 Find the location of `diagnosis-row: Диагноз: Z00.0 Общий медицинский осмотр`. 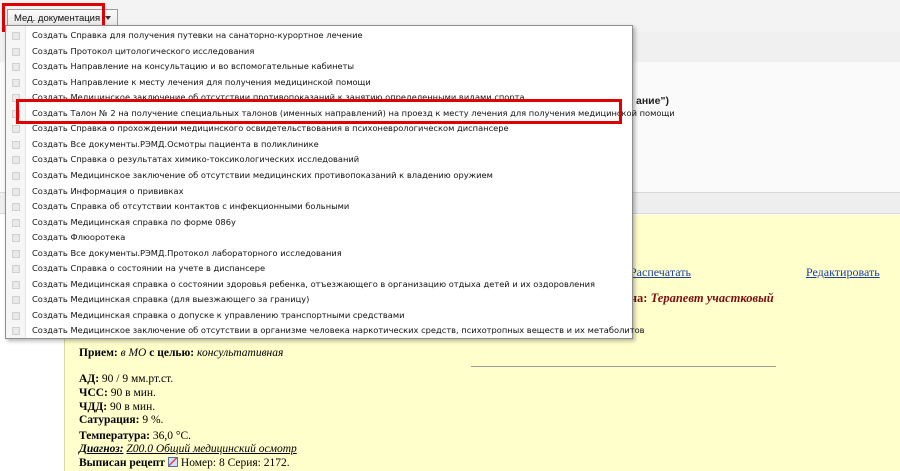

diagnosis-row: Диагноз: Z00.0 Общий медицинский осмотр is located at coordinates (188, 449).